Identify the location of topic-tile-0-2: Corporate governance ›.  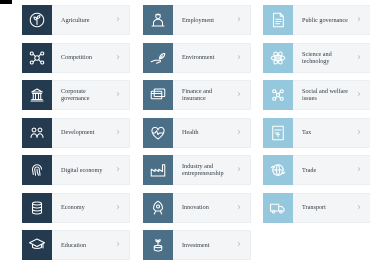
(76, 95).